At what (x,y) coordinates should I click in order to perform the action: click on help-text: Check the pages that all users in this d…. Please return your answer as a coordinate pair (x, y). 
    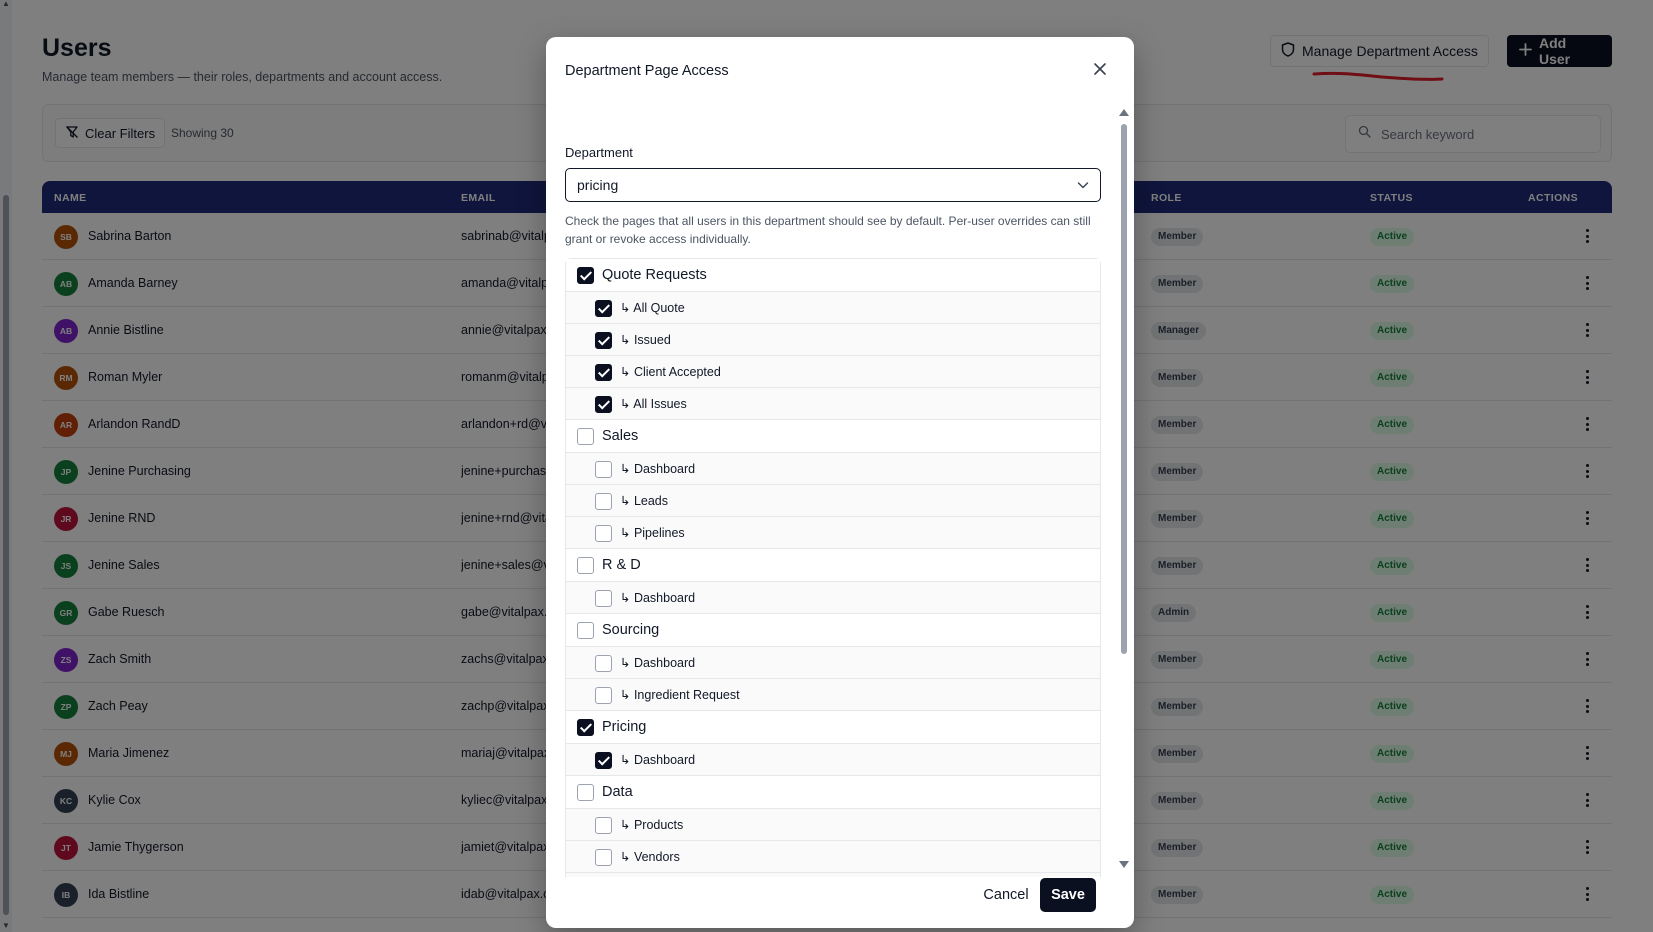
    Looking at the image, I should click on (828, 230).